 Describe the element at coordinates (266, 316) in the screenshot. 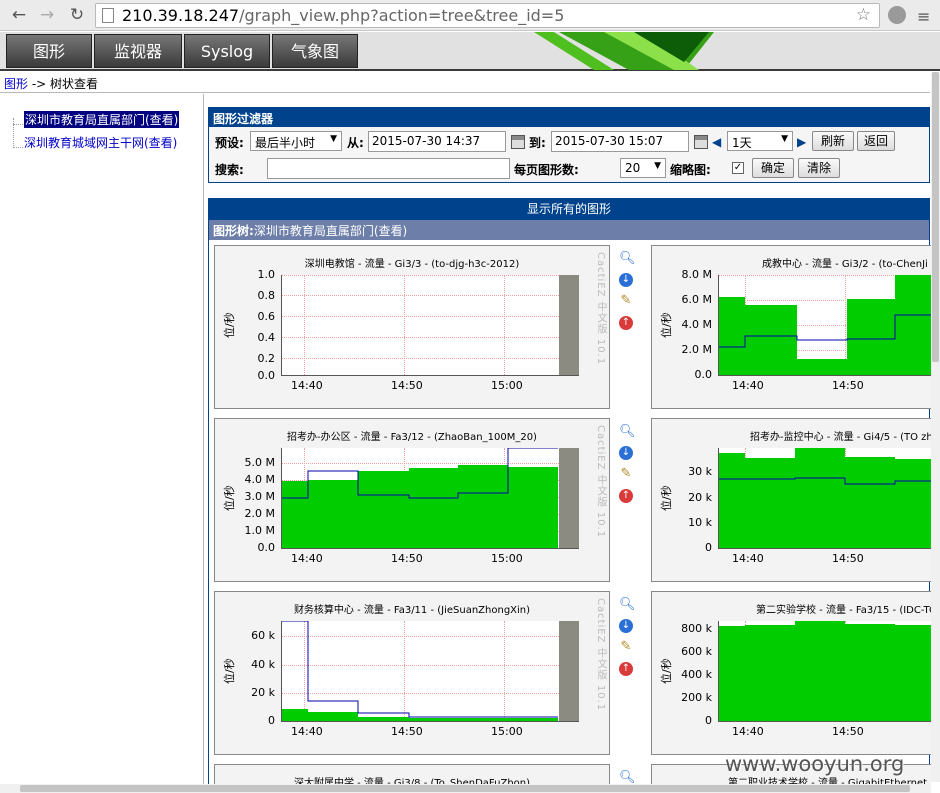

I see `y-tick: 0.6` at that location.